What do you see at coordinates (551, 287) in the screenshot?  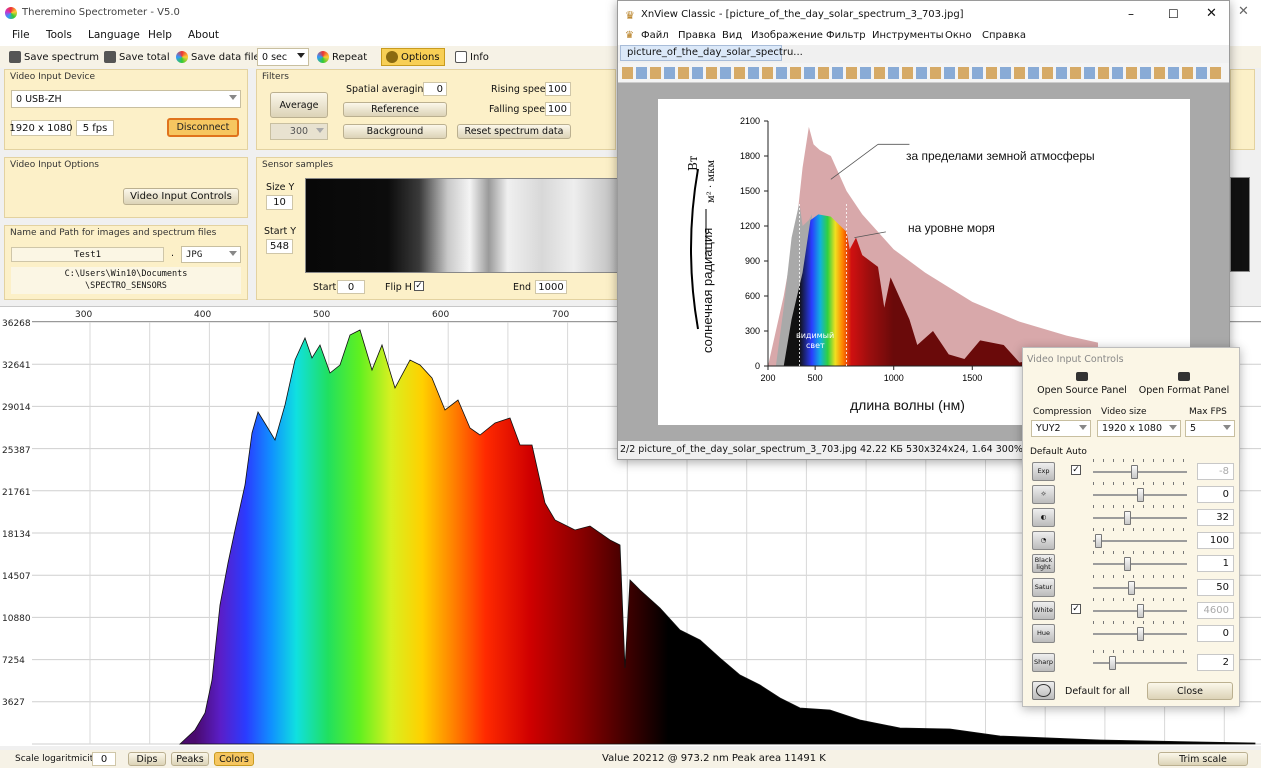 I see `end-field: 1000` at bounding box center [551, 287].